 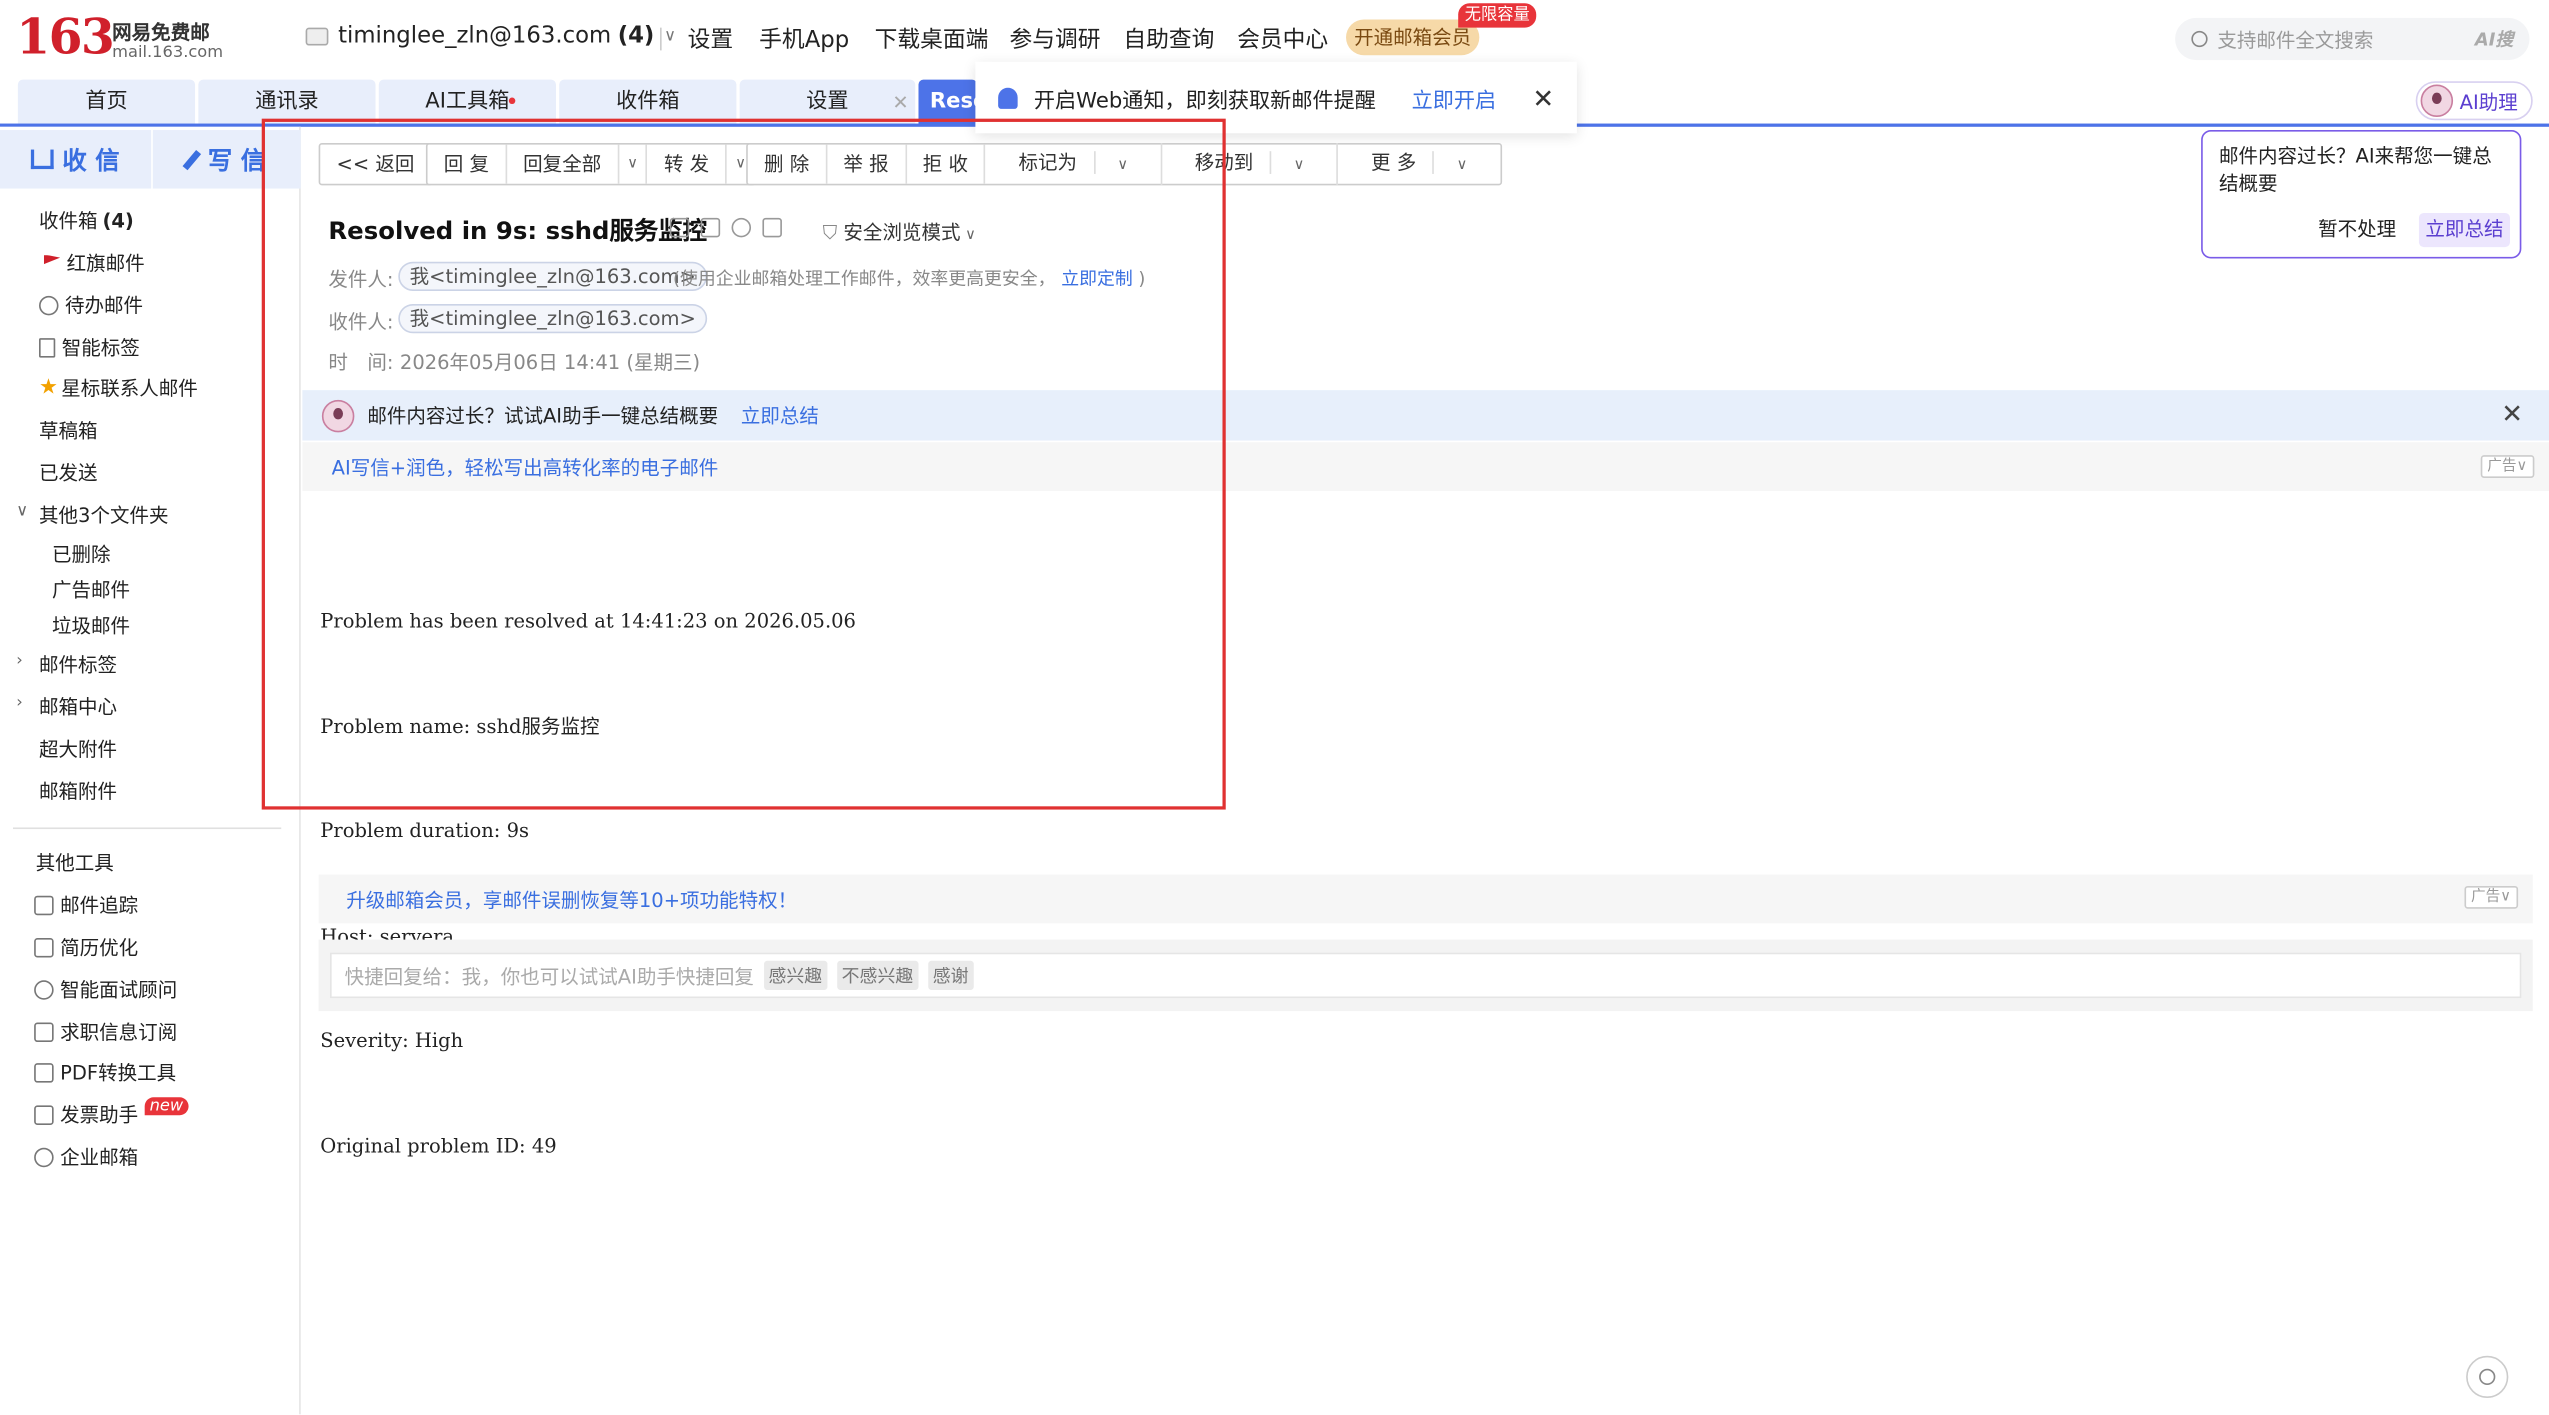 What do you see at coordinates (86, 947) in the screenshot?
I see `tool-resume: 简历优化` at bounding box center [86, 947].